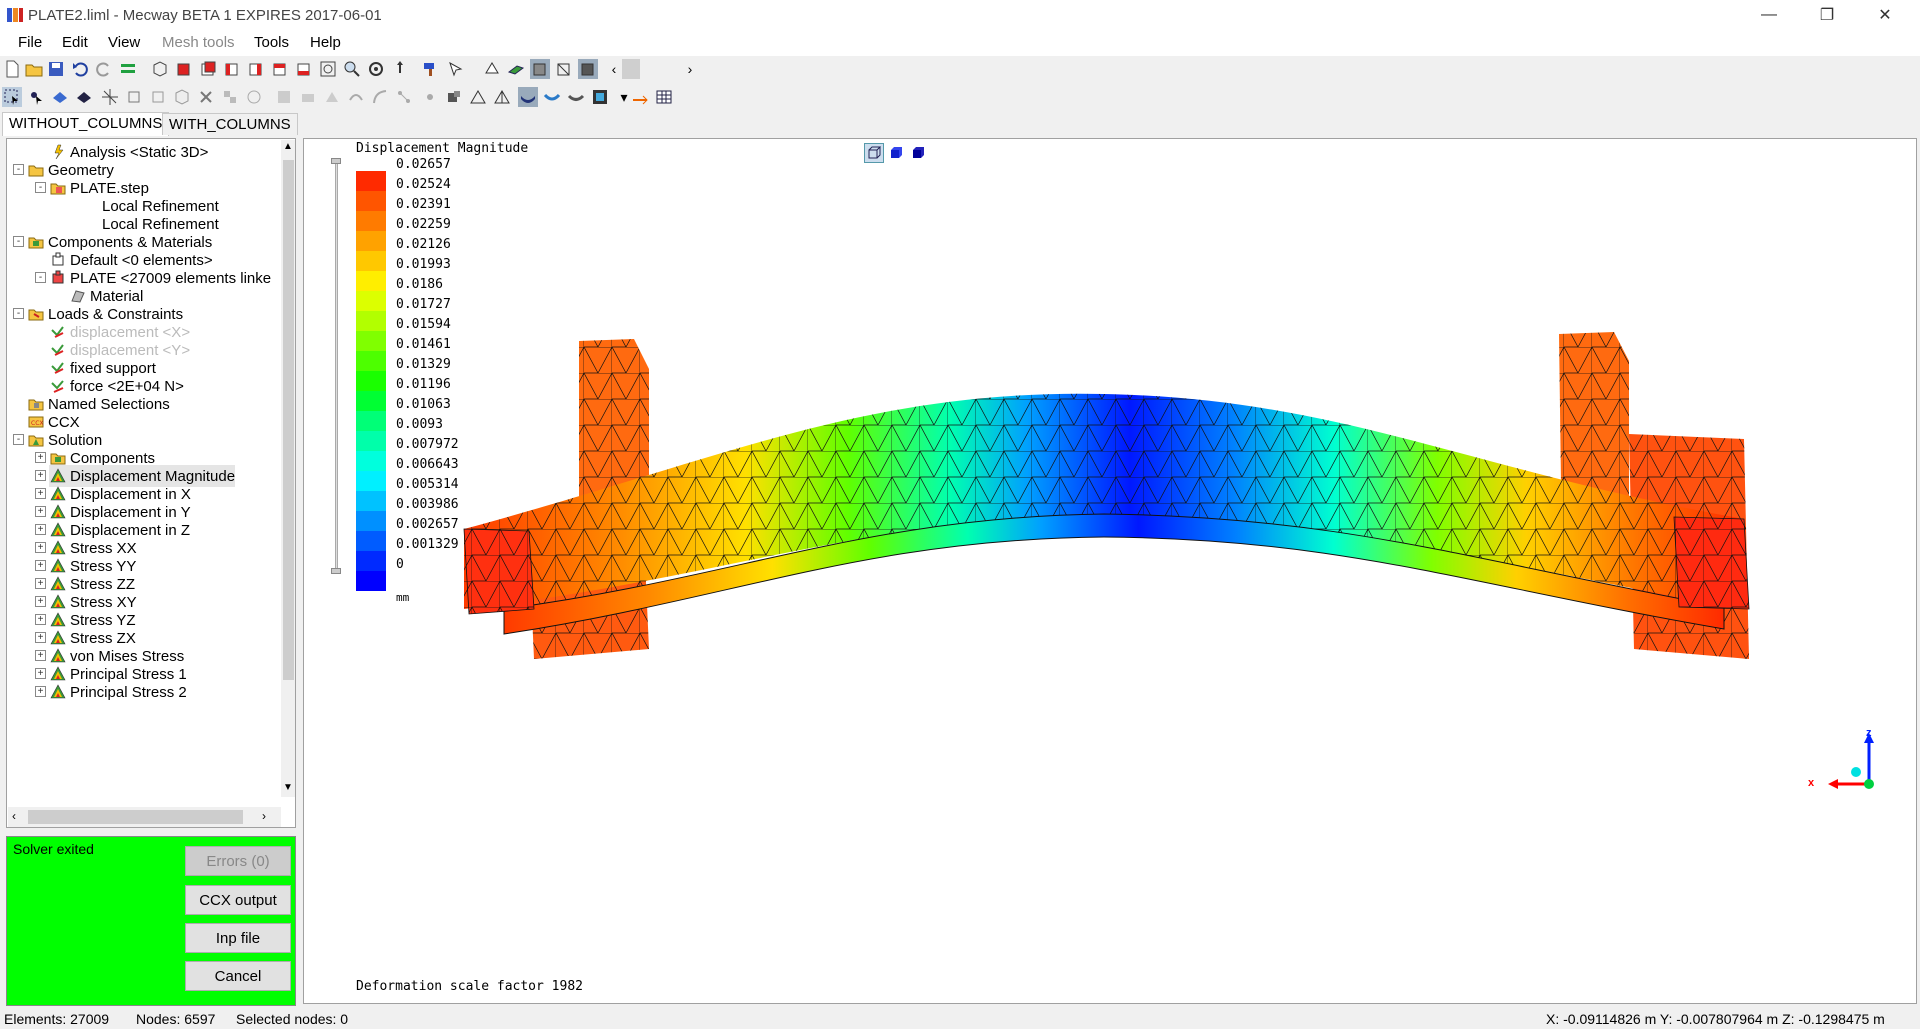 Image resolution: width=1920 pixels, height=1029 pixels. I want to click on film-icon, so click(600, 97).